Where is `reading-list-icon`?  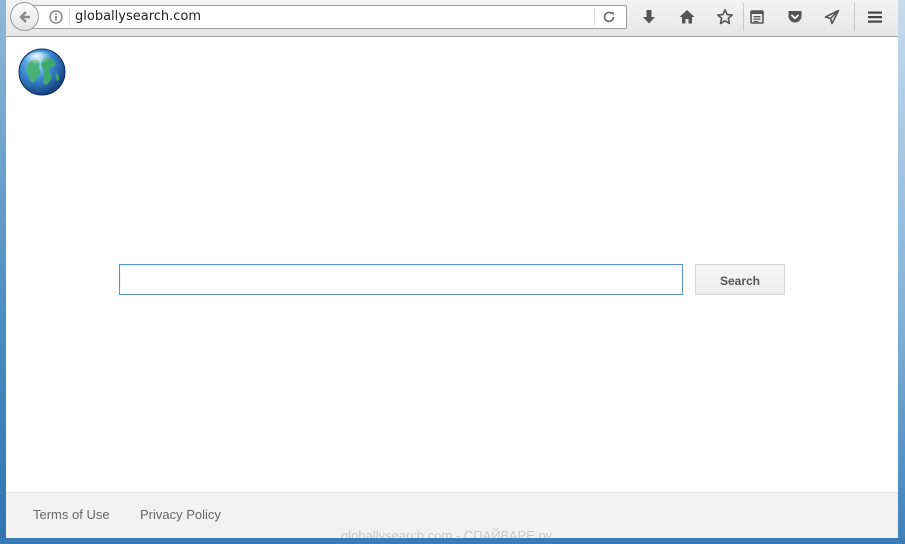
reading-list-icon is located at coordinates (757, 17).